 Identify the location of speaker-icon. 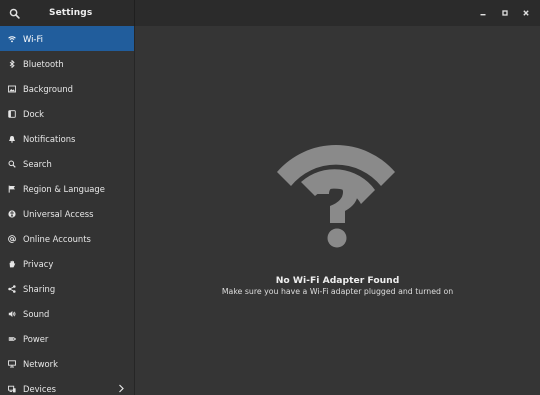
(12, 314).